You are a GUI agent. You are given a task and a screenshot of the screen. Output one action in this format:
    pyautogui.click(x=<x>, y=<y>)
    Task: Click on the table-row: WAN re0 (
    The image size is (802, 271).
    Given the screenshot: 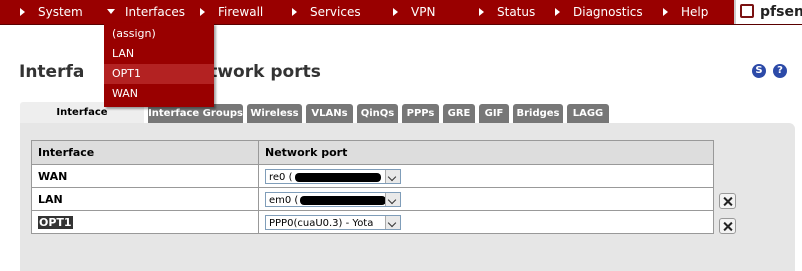 What is the action you would take?
    pyautogui.click(x=372, y=176)
    